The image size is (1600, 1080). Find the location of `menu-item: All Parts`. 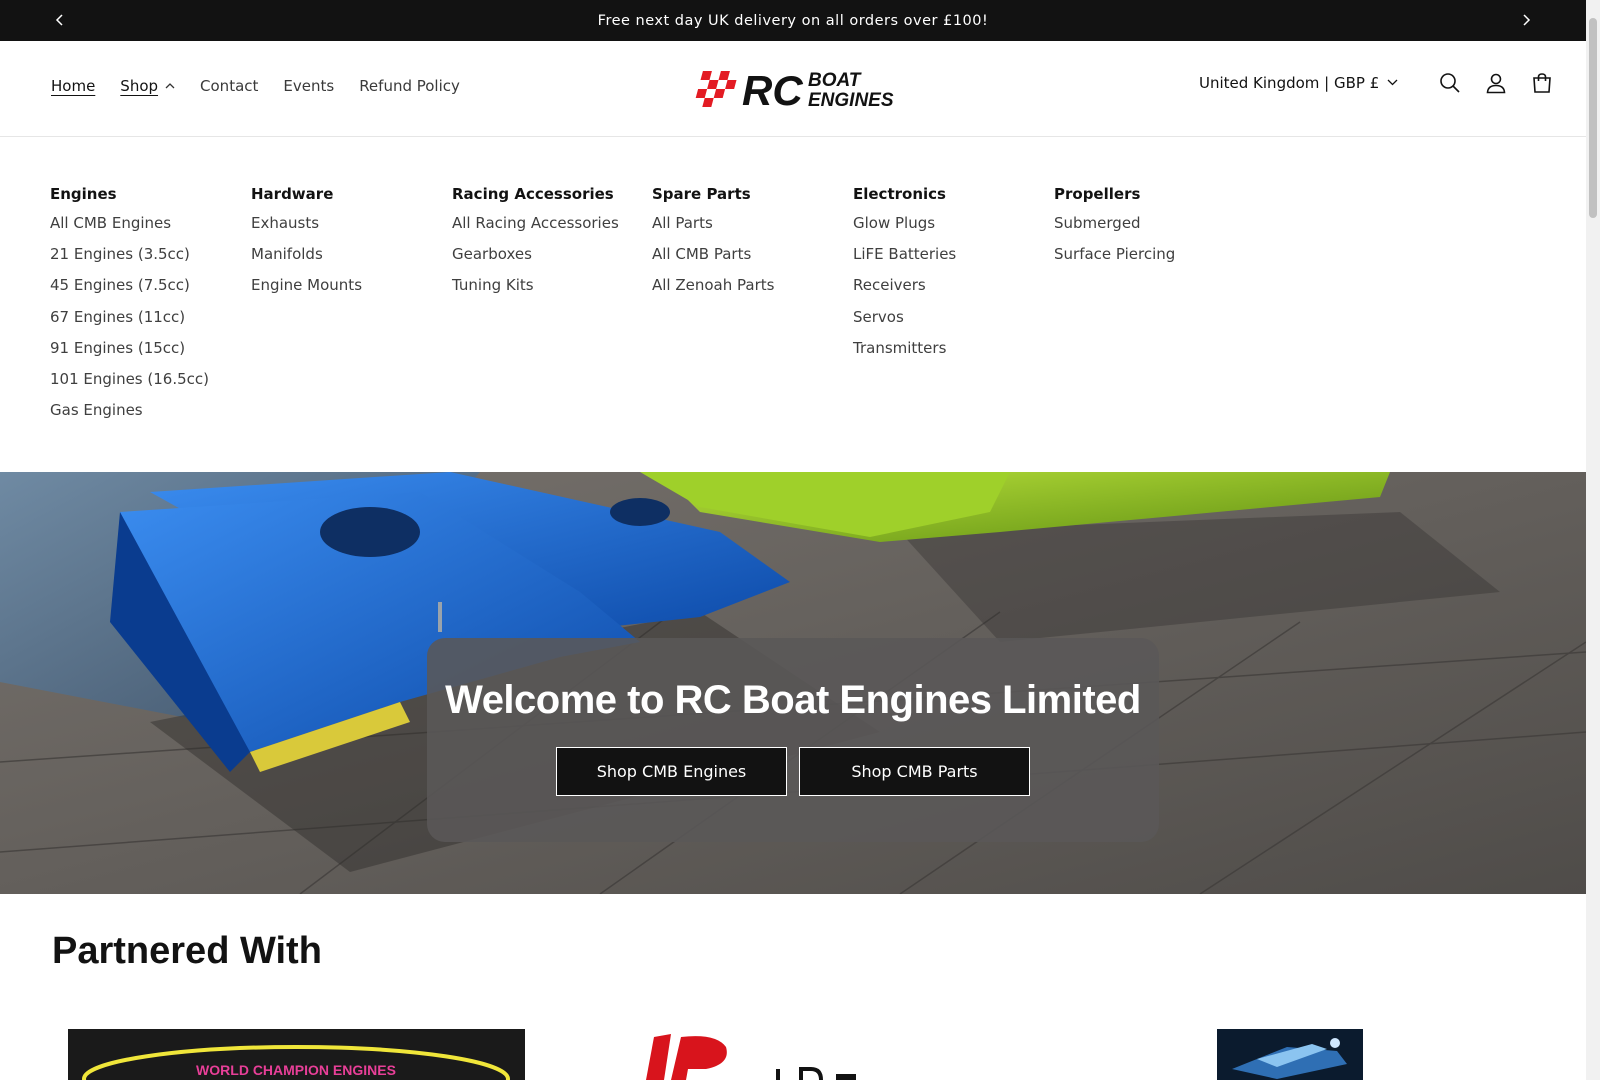

menu-item: All Parts is located at coordinates (713, 228).